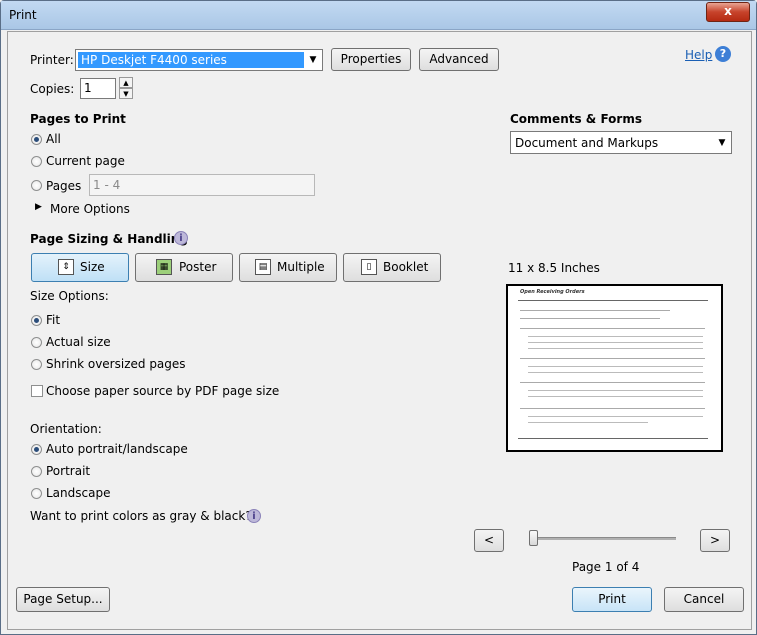 The image size is (757, 635). What do you see at coordinates (85, 161) in the screenshot?
I see `radio-current-label: Current page` at bounding box center [85, 161].